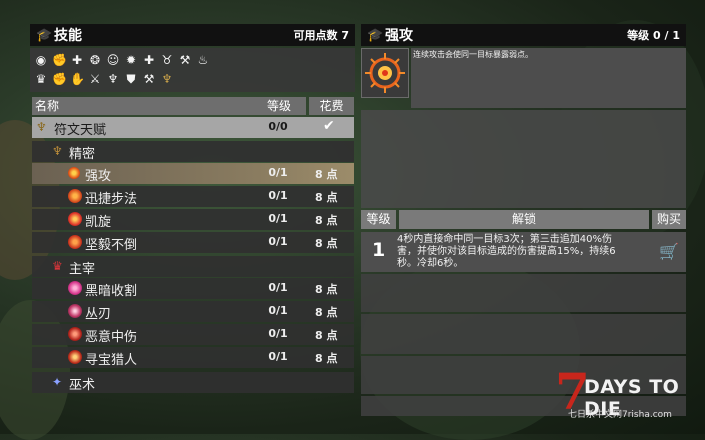 The height and width of the screenshot is (440, 705). What do you see at coordinates (75, 196) in the screenshot?
I see `lightning-icon` at bounding box center [75, 196].